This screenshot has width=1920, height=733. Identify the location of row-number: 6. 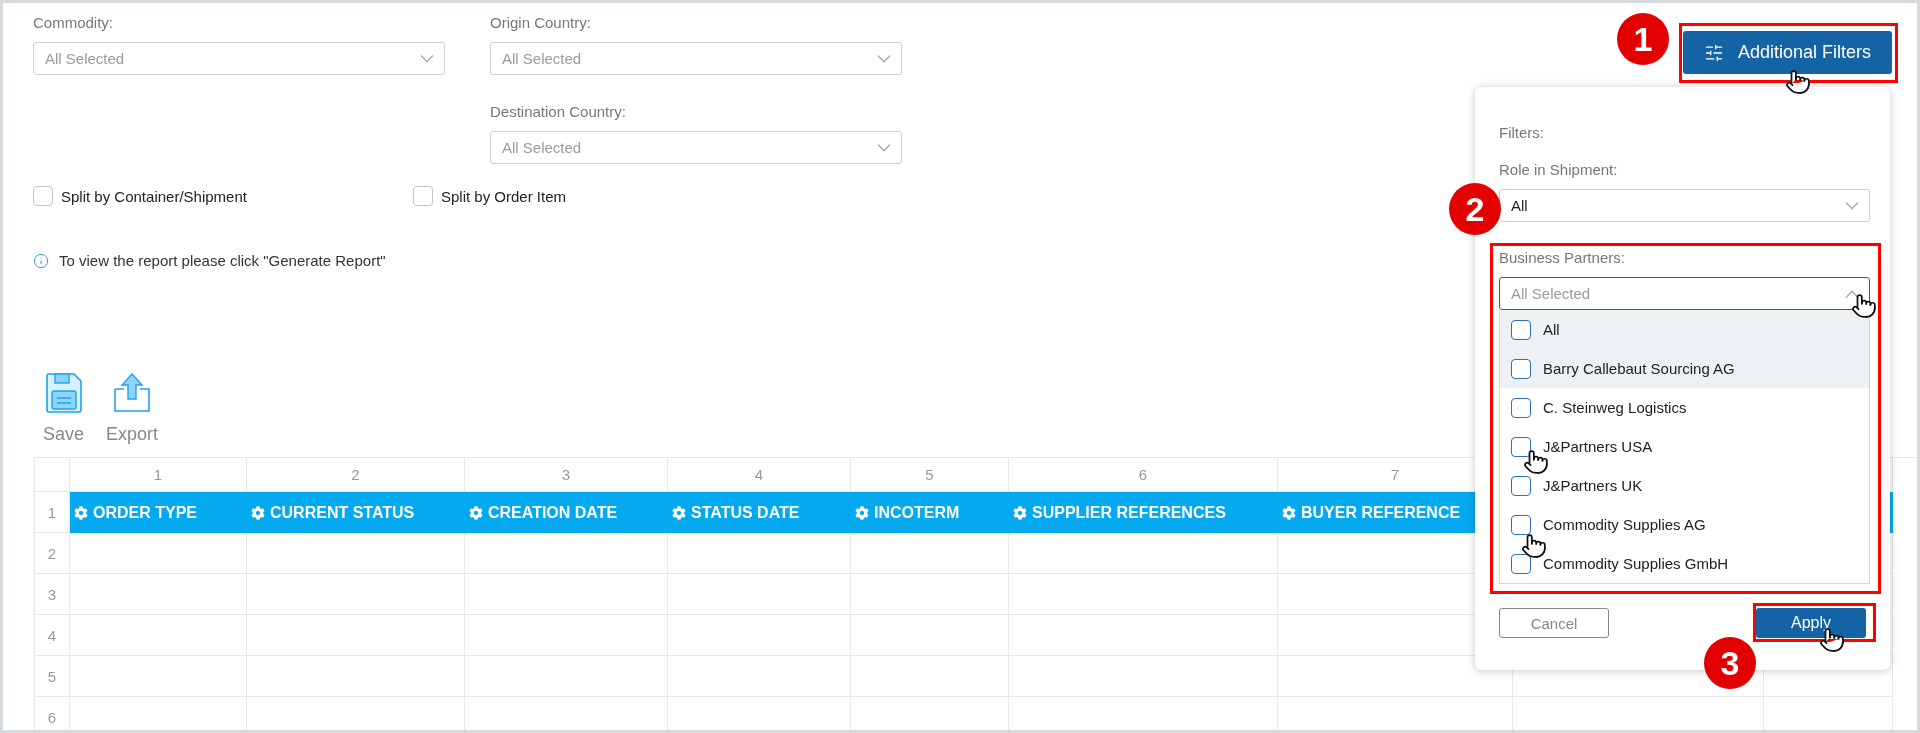
(52, 713).